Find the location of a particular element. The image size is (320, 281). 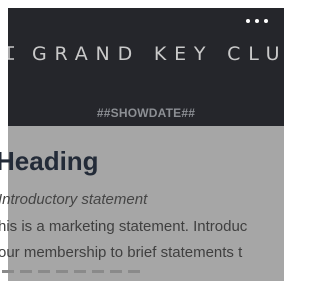

cropped-text-line is located at coordinates (72, 271).